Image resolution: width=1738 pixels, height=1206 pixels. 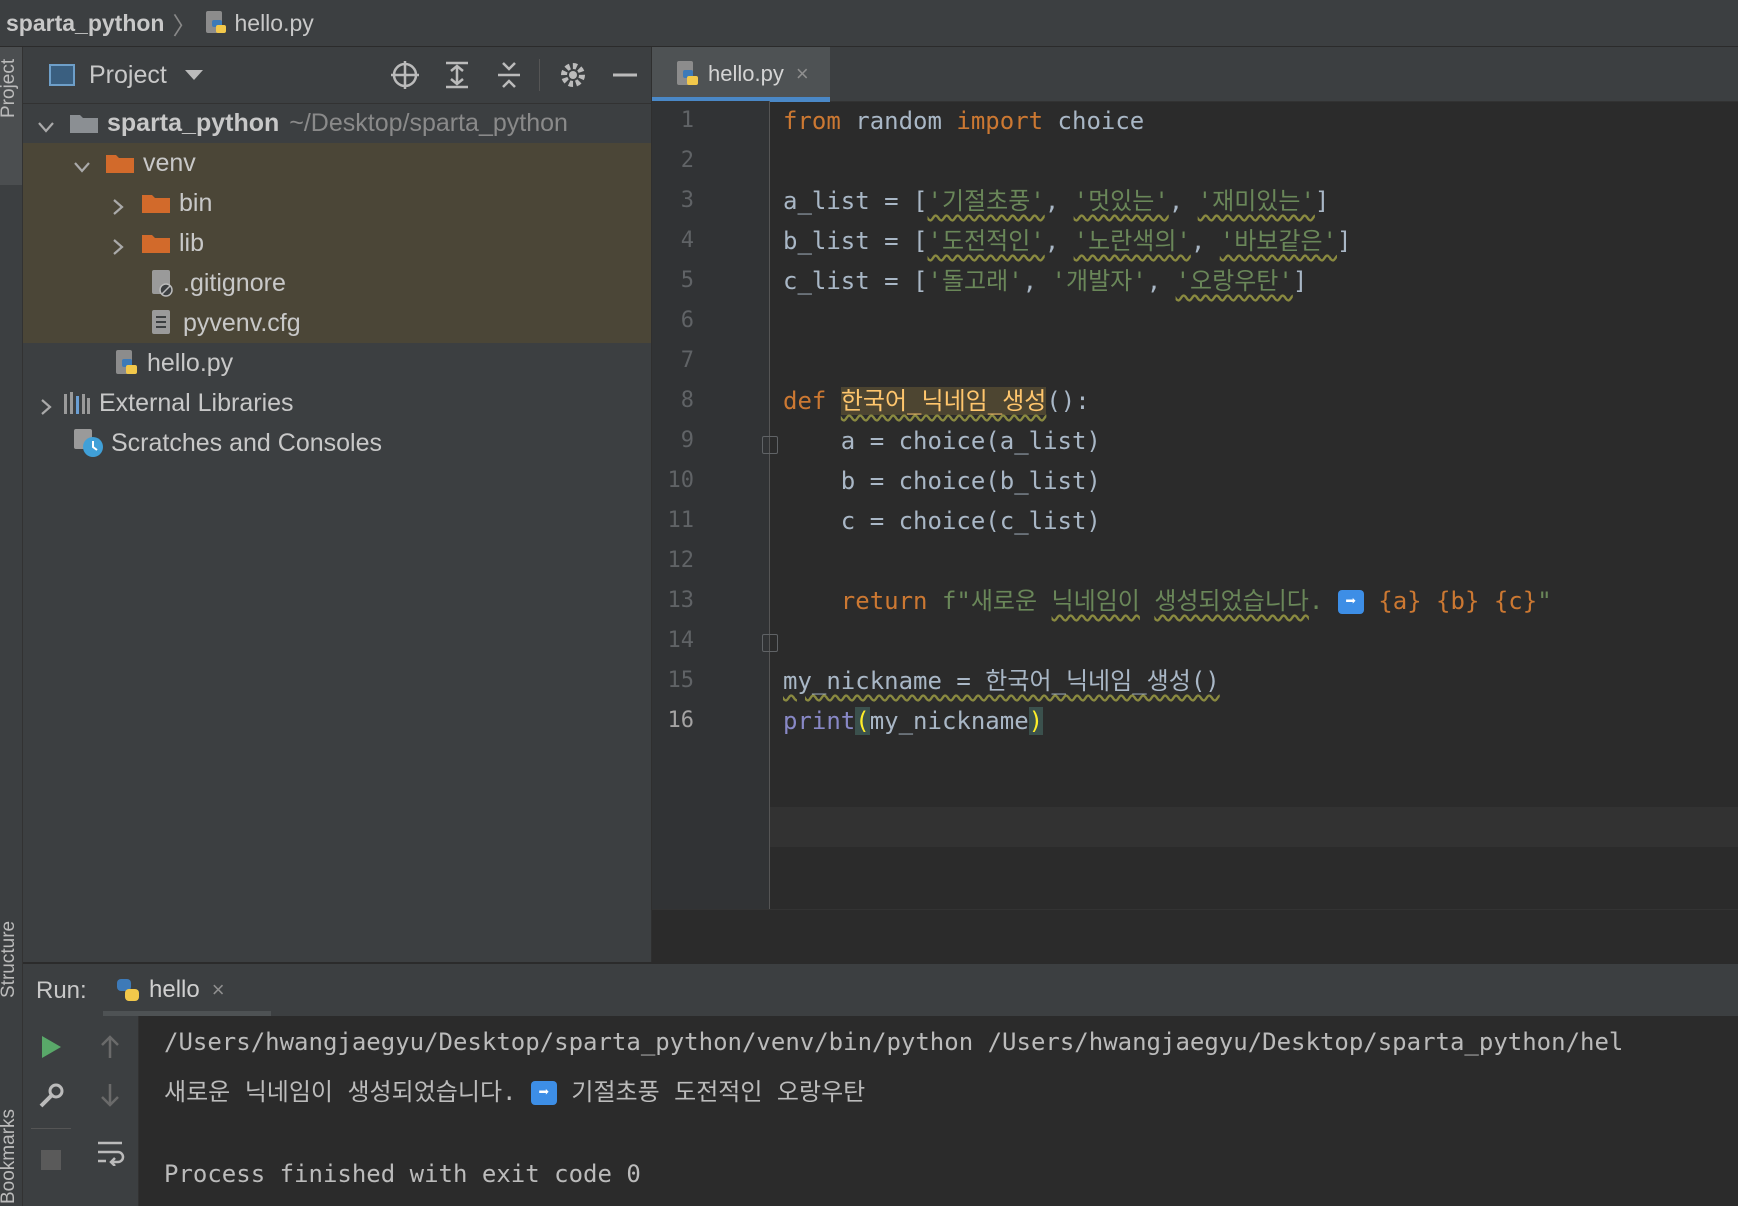 I want to click on line-number: 3, so click(x=687, y=200).